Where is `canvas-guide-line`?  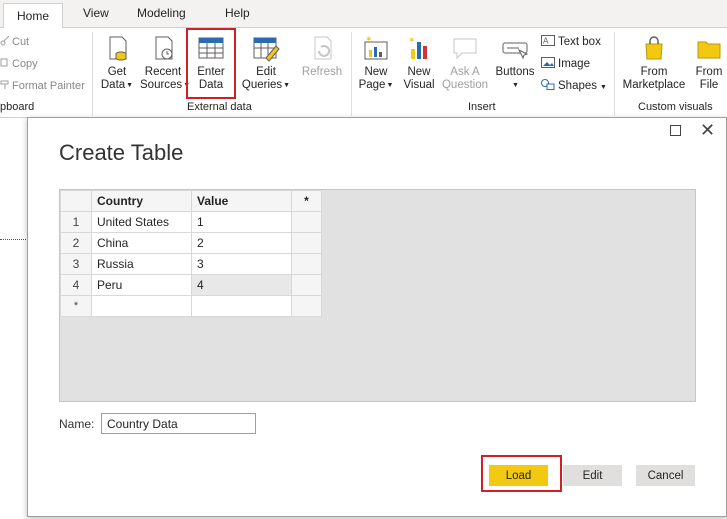
canvas-guide-line is located at coordinates (14, 239).